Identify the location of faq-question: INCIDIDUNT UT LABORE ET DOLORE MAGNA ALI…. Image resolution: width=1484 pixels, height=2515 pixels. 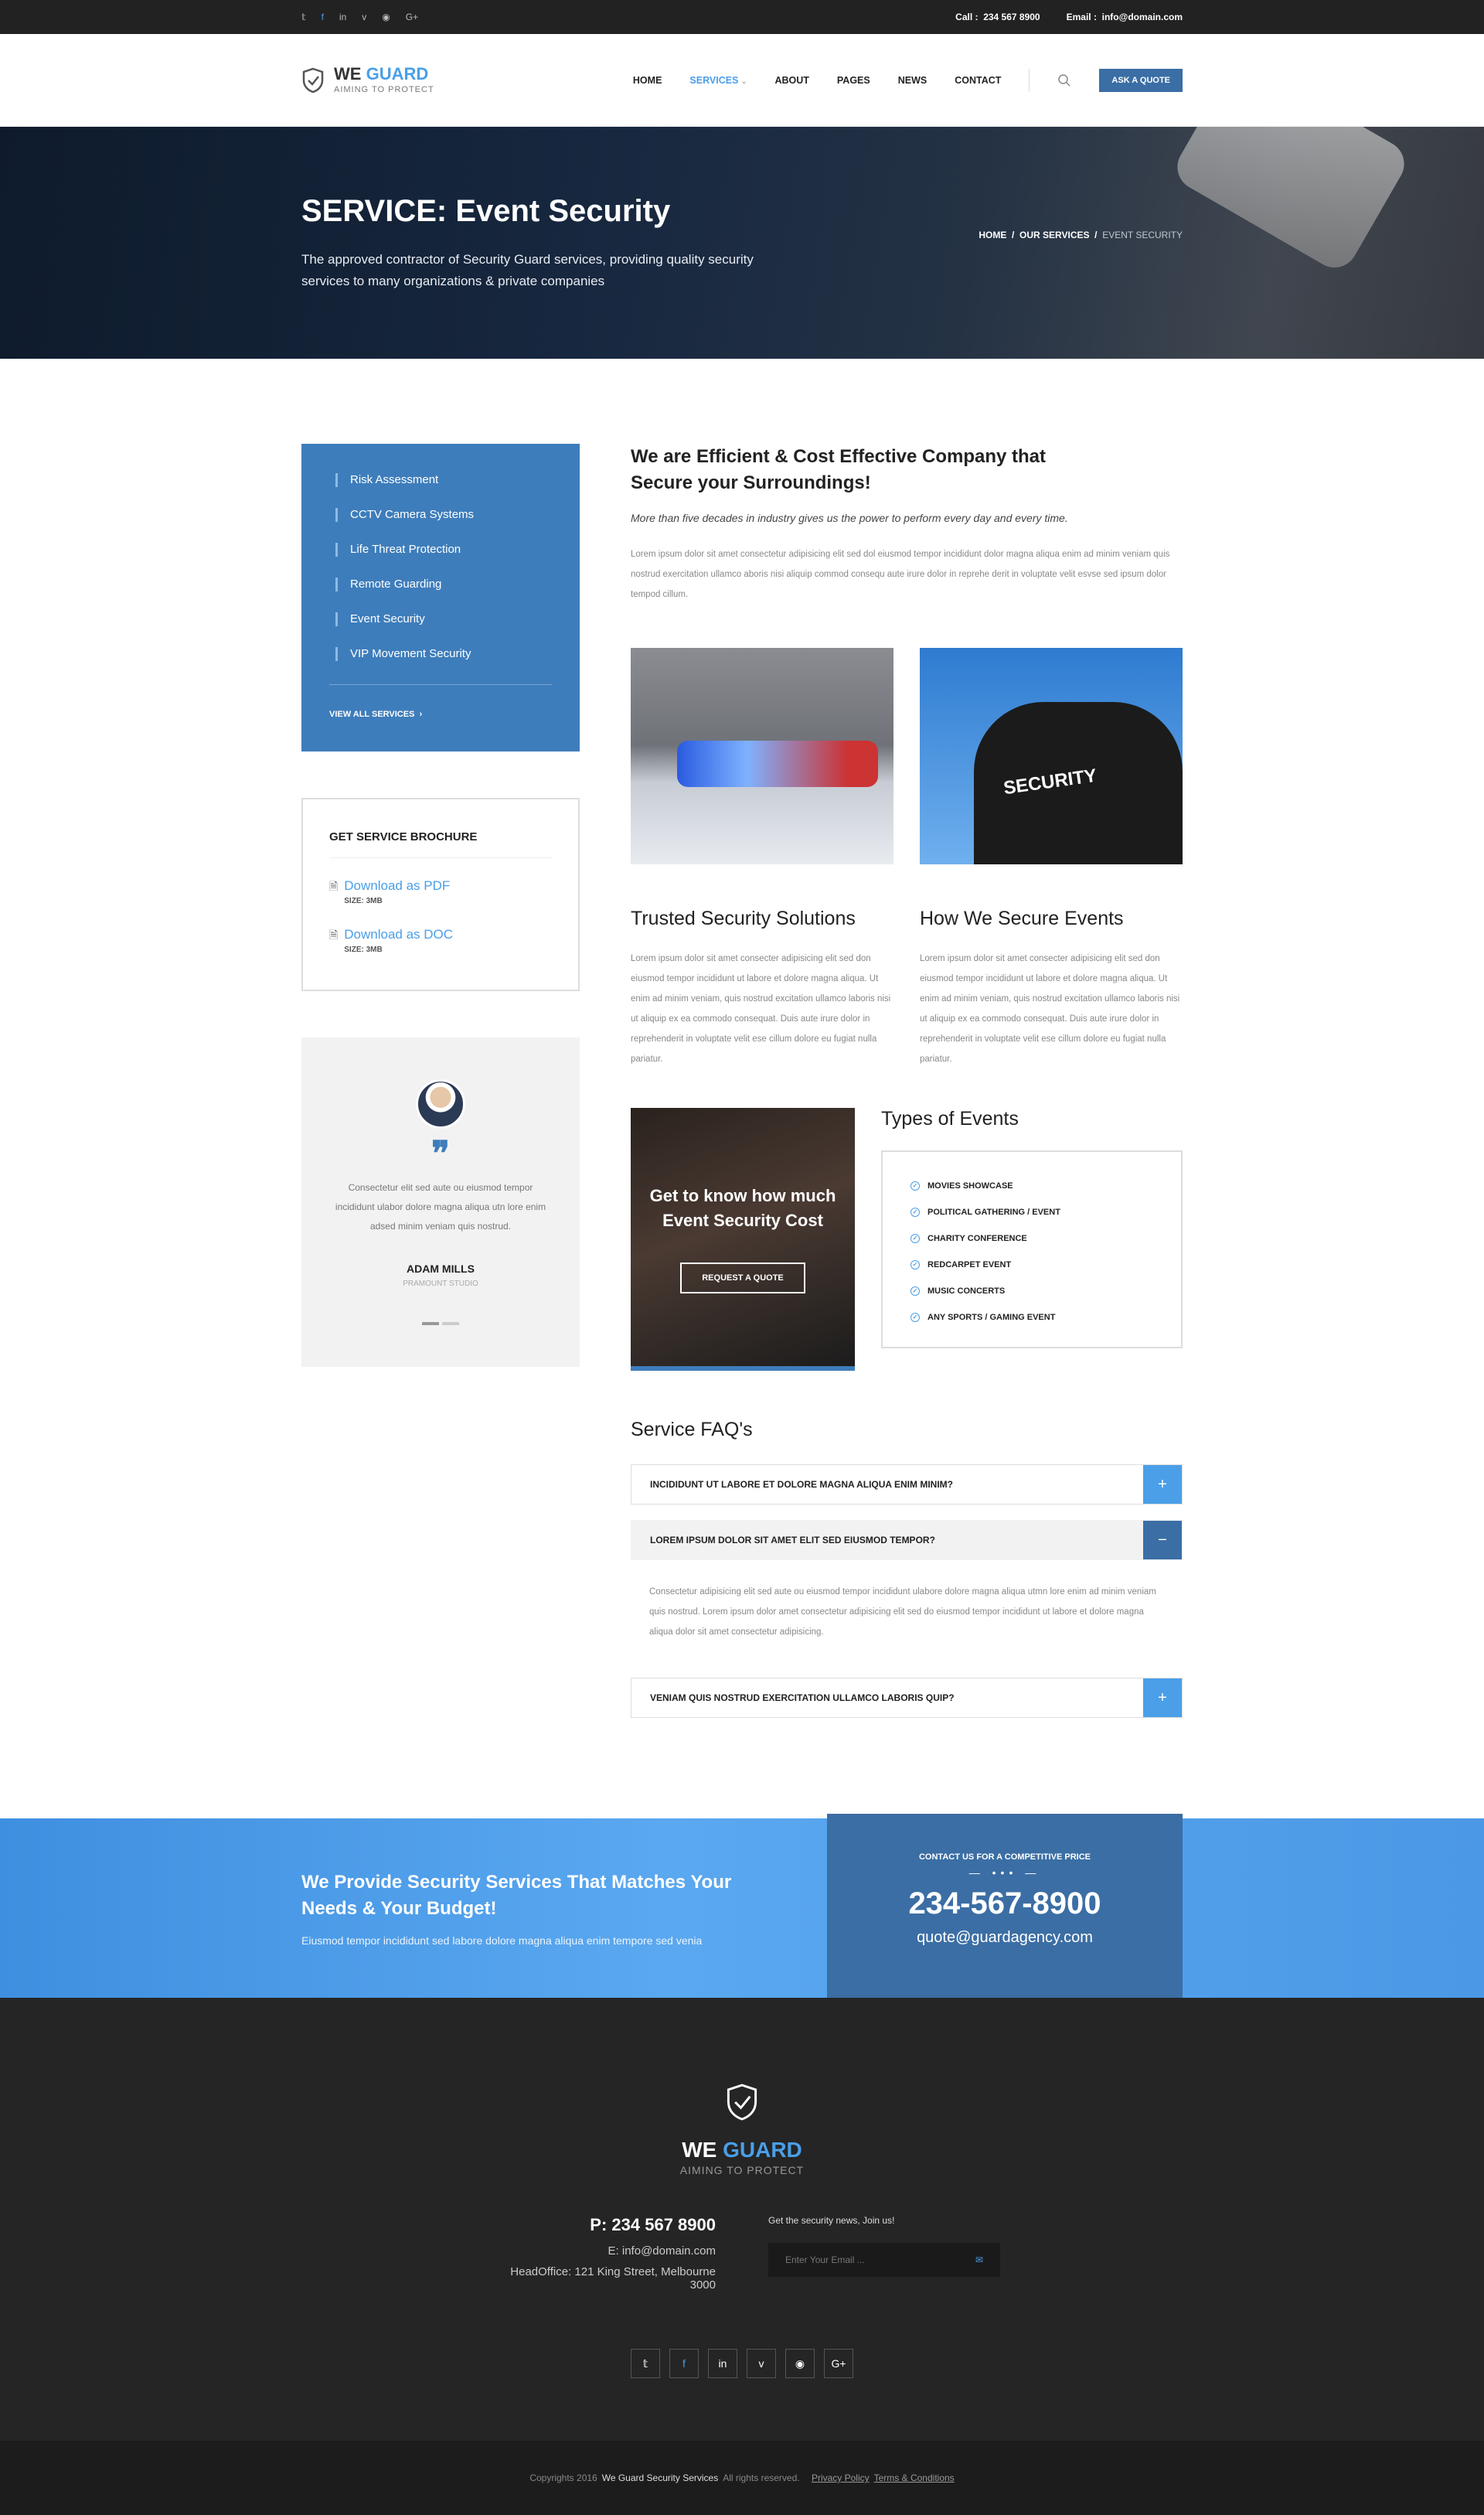
(887, 1484).